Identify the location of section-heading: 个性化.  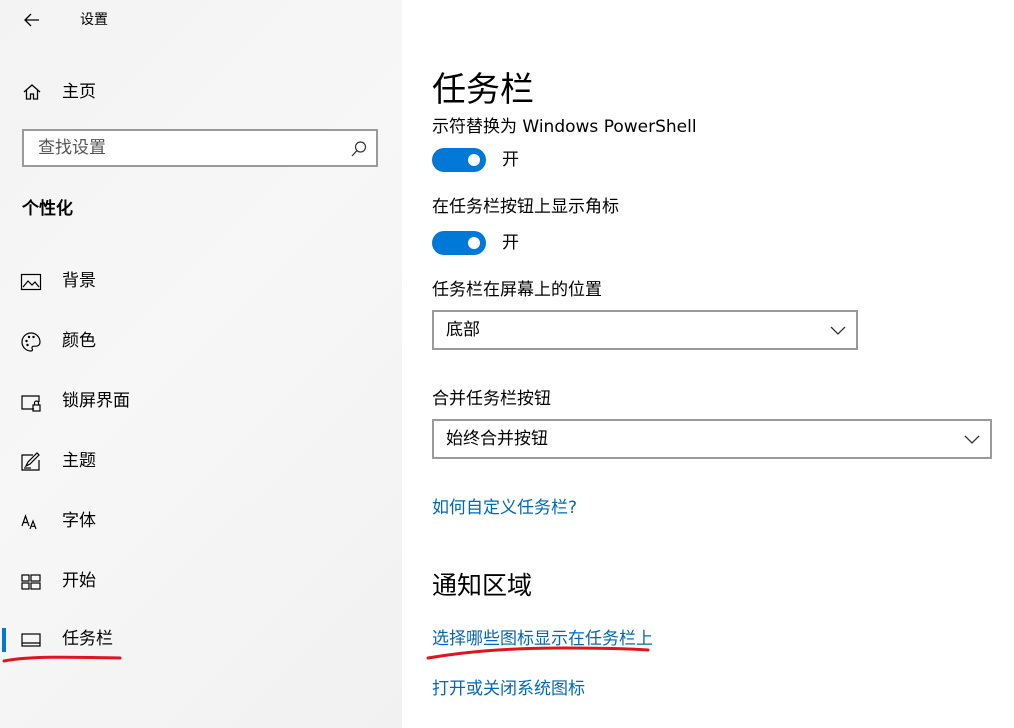
(47, 209).